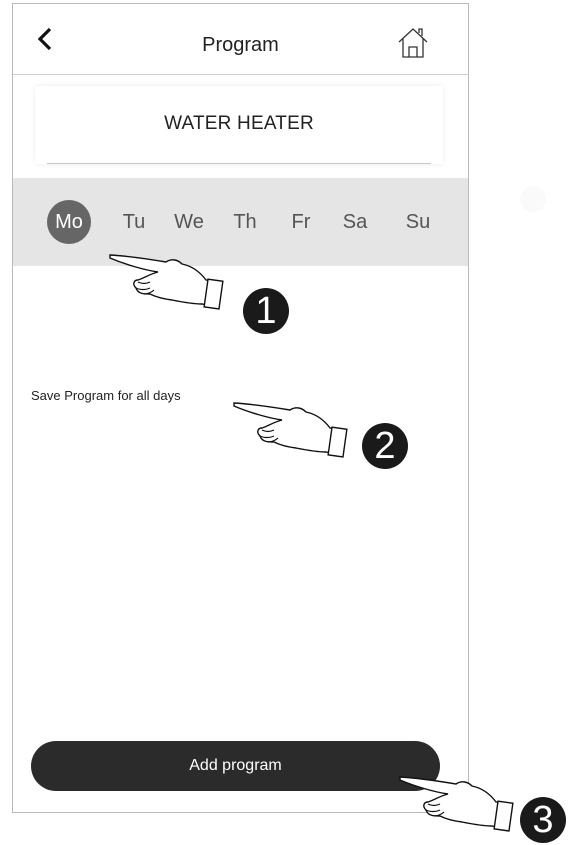 This screenshot has height=845, width=572. Describe the element at coordinates (266, 311) in the screenshot. I see `step-badge-1: 1` at that location.